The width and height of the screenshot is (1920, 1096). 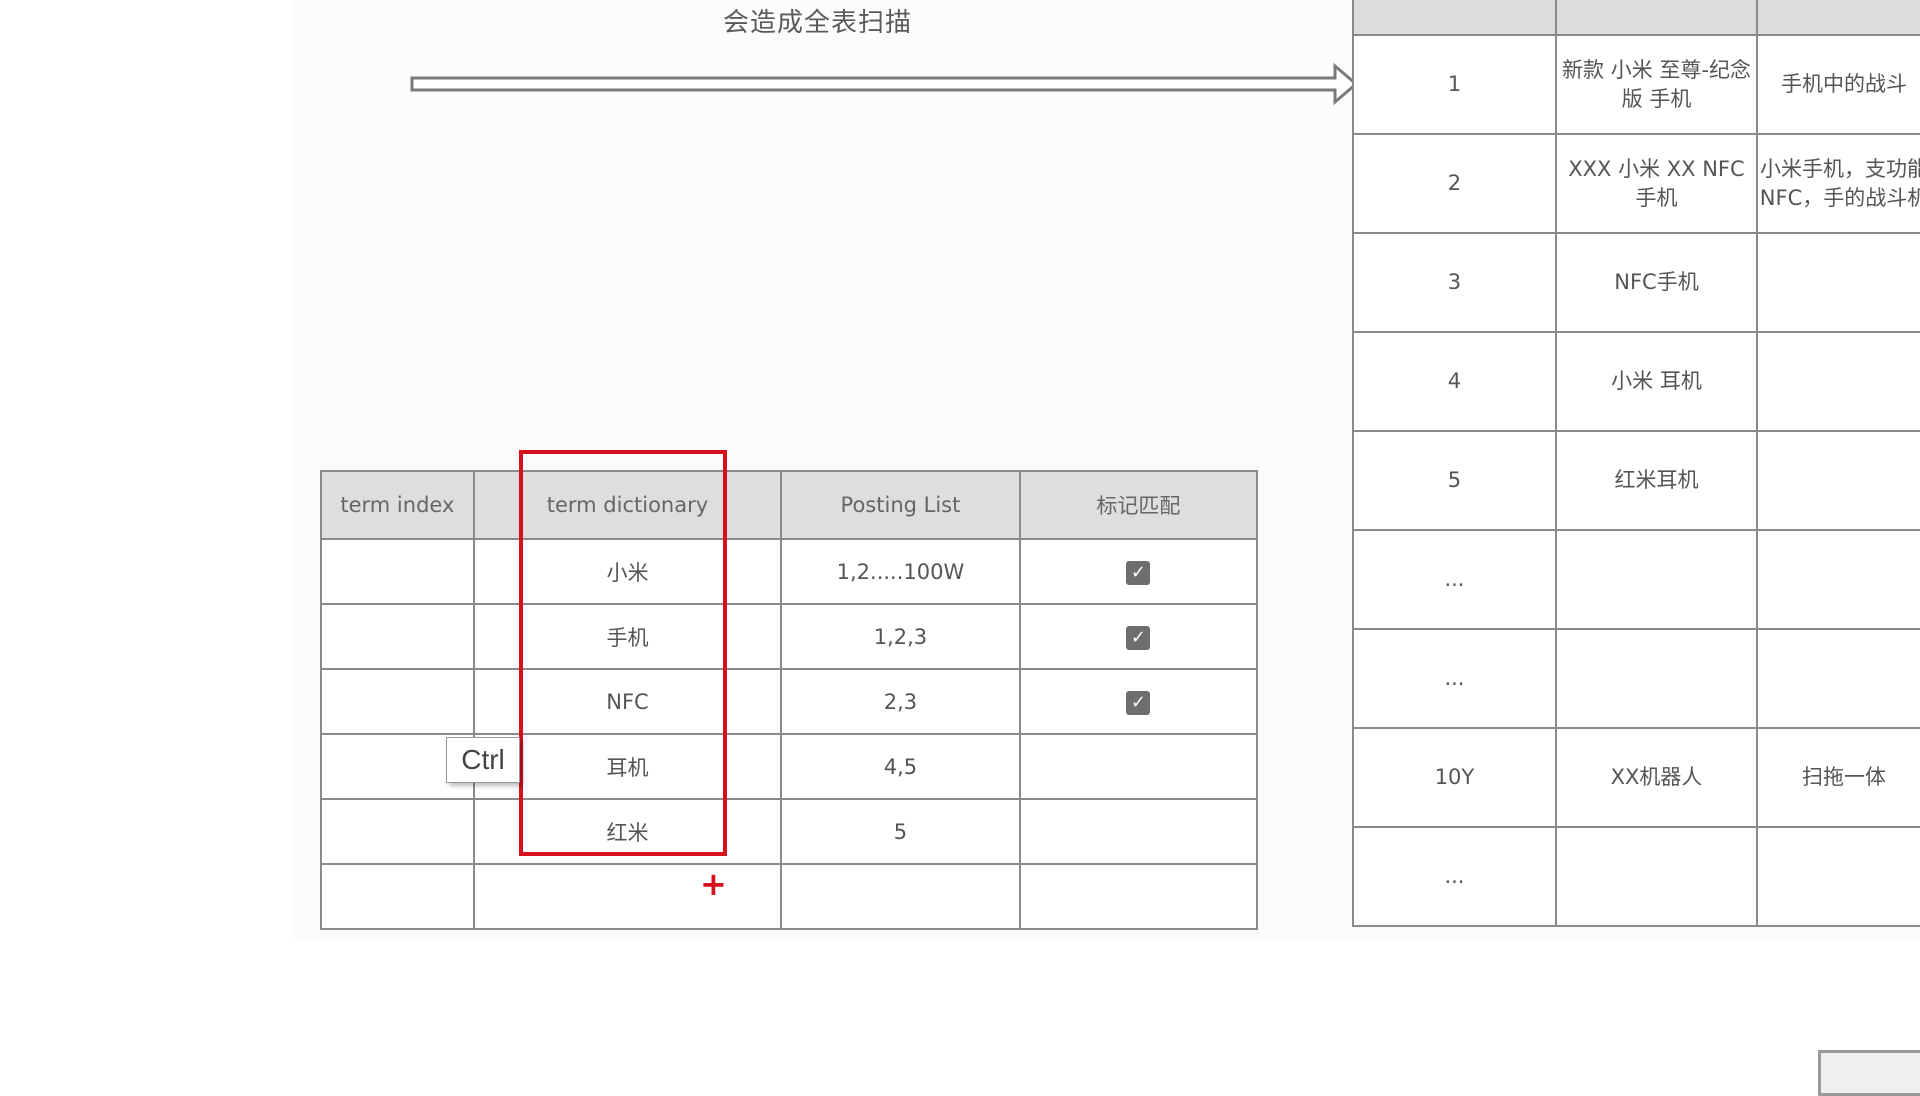 I want to click on table-row: 4 小米 耳机, so click(x=1636, y=381).